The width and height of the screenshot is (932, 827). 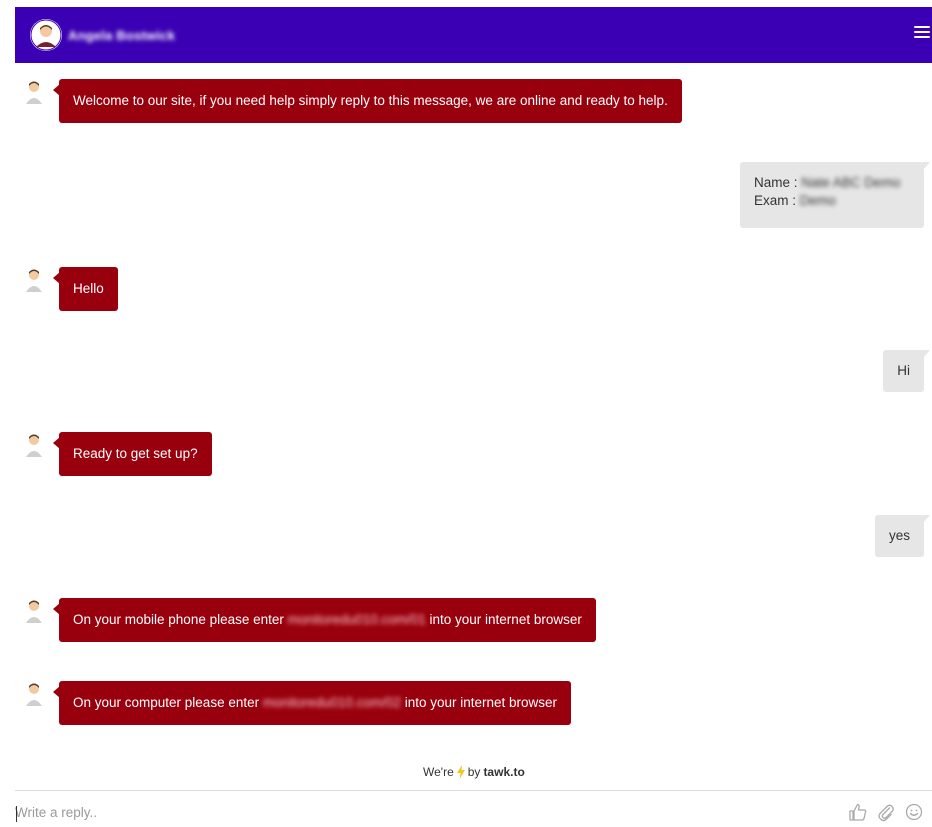 I want to click on agent-name: Angela Bostwick, so click(x=122, y=35).